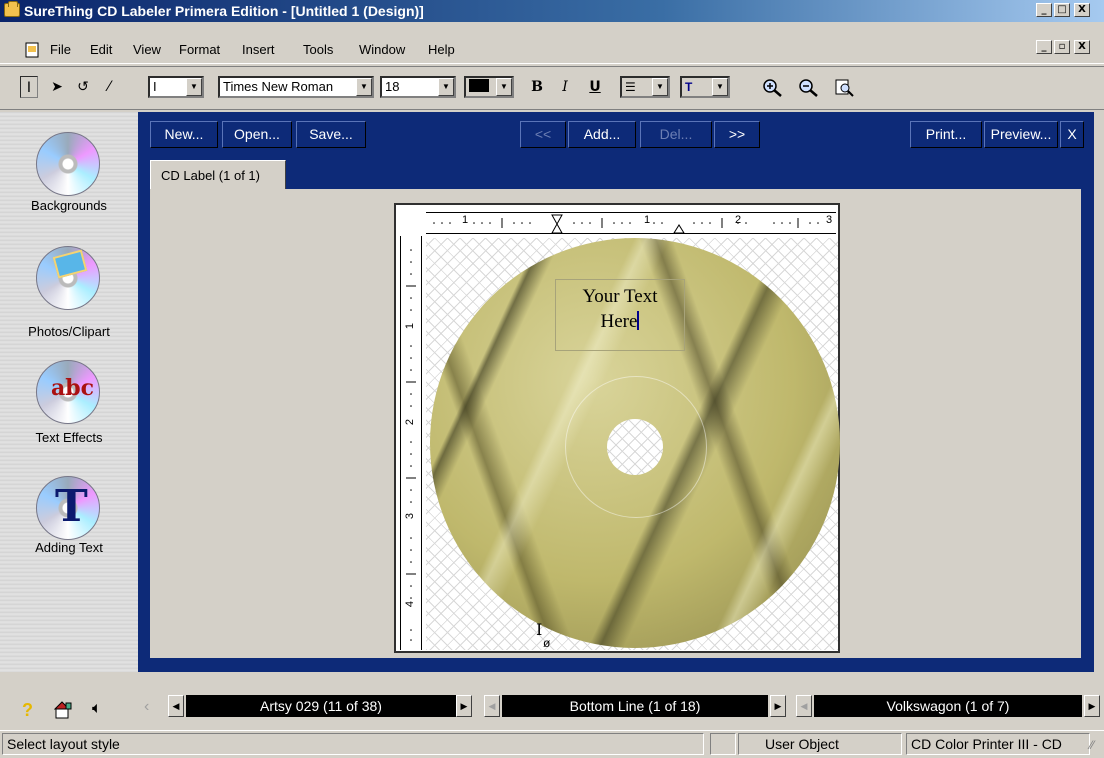 The image size is (1104, 758). Describe the element at coordinates (411, 445) in the screenshot. I see `vertical-ruler-ticks` at that location.